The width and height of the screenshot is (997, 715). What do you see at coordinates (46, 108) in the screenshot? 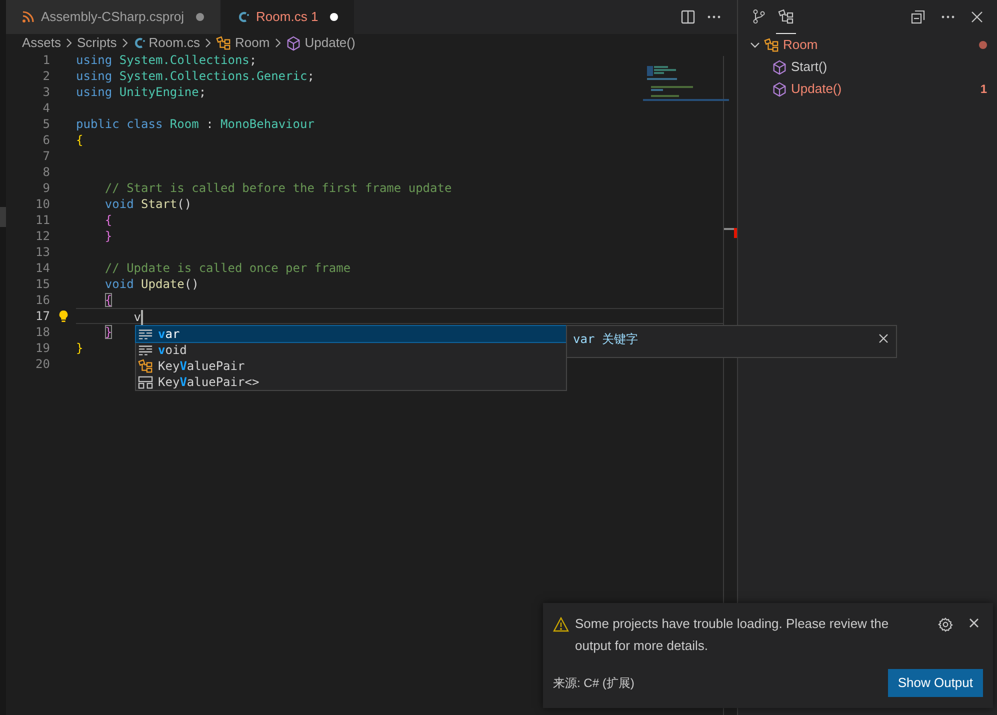
I see `line-number: 4` at bounding box center [46, 108].